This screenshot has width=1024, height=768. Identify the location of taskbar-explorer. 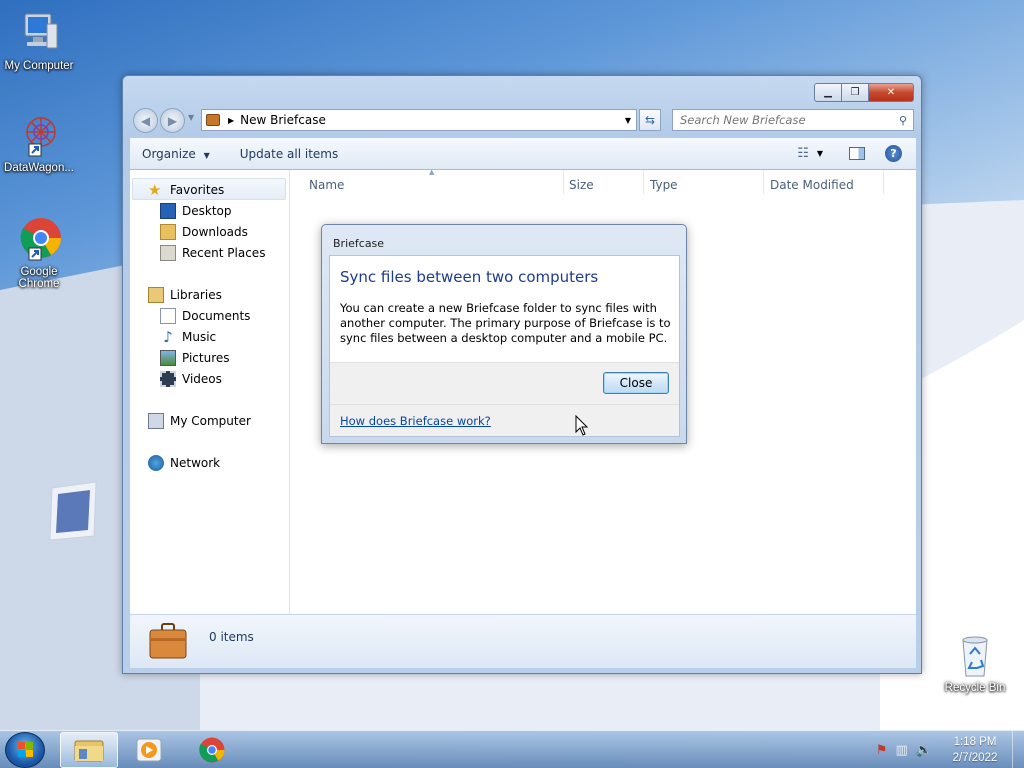
(89, 750).